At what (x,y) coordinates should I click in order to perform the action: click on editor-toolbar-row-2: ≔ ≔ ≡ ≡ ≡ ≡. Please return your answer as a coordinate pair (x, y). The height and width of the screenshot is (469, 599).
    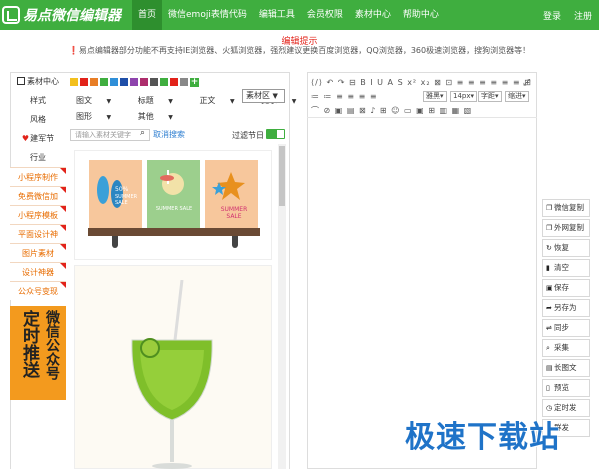
    Looking at the image, I should click on (344, 96).